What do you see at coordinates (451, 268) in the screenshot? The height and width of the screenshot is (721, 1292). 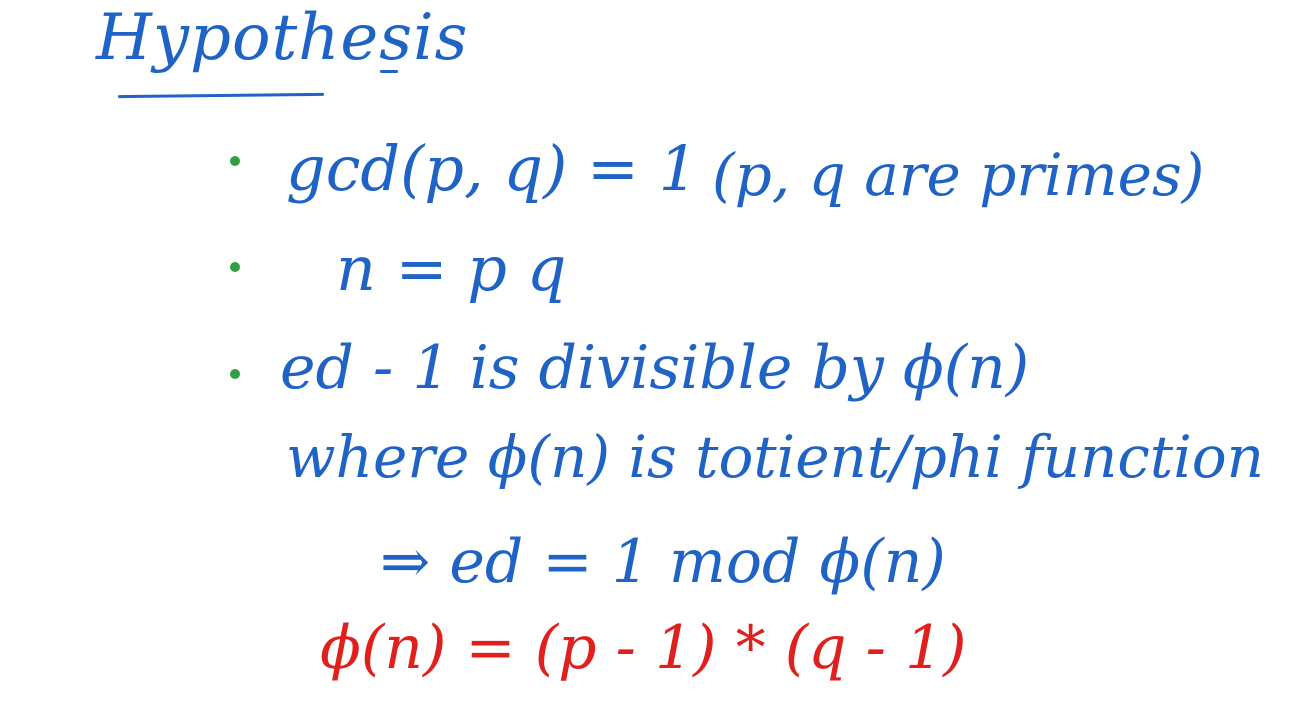 I see `bullet-2-text: n = p q` at bounding box center [451, 268].